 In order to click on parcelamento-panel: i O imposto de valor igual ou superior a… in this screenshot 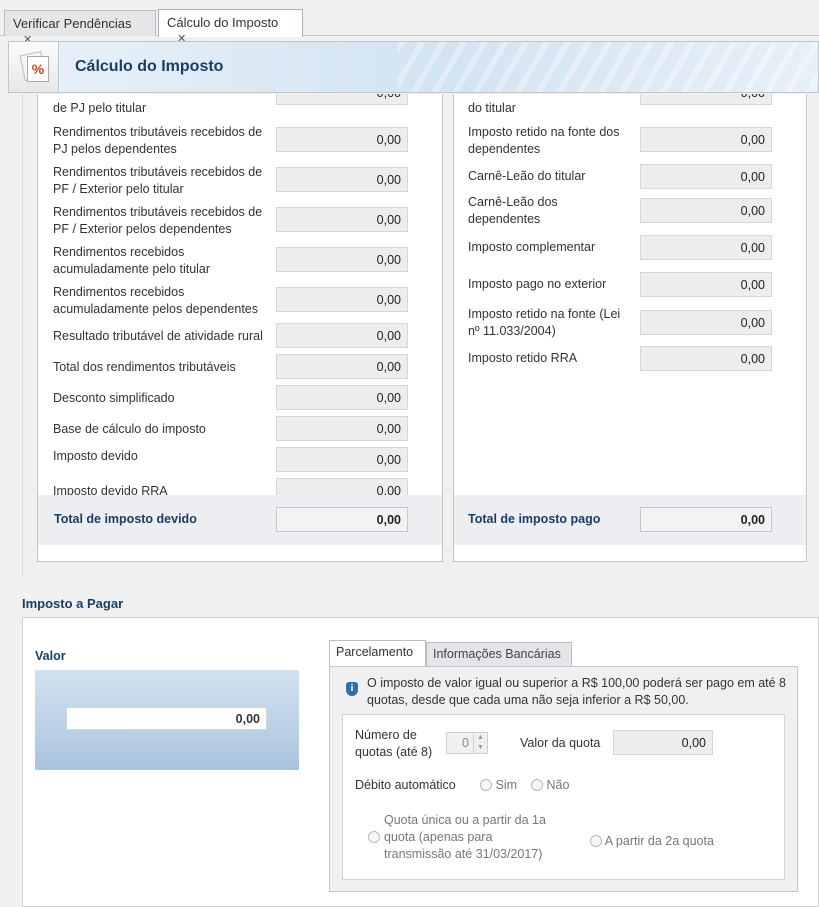, I will do `click(563, 779)`.